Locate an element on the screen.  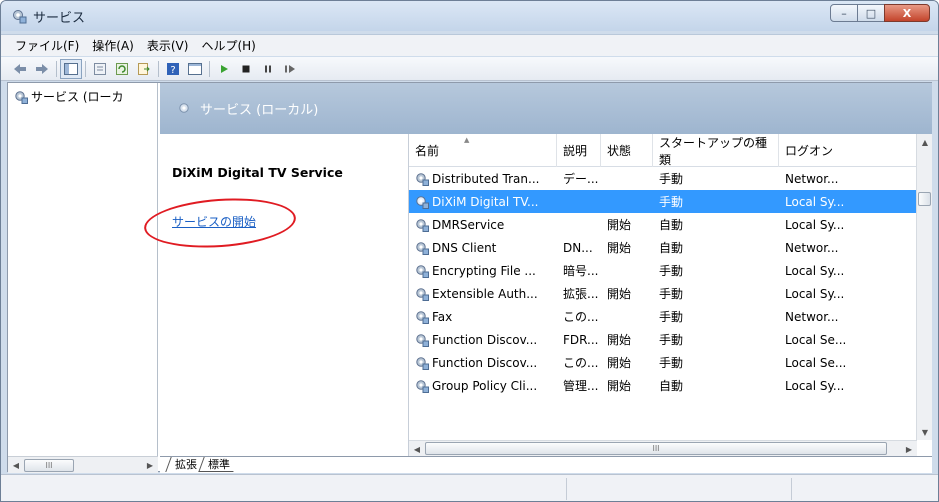
column-header-name: 名前 ▲ is located at coordinates (483, 150).